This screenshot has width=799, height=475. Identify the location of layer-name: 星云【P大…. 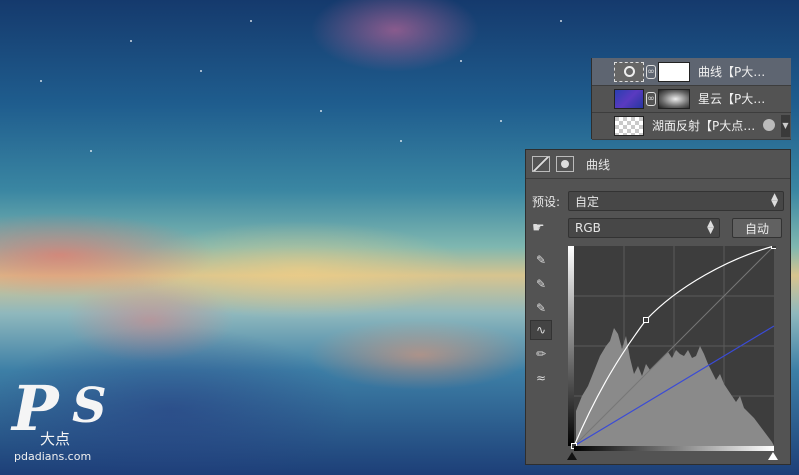
(731, 98).